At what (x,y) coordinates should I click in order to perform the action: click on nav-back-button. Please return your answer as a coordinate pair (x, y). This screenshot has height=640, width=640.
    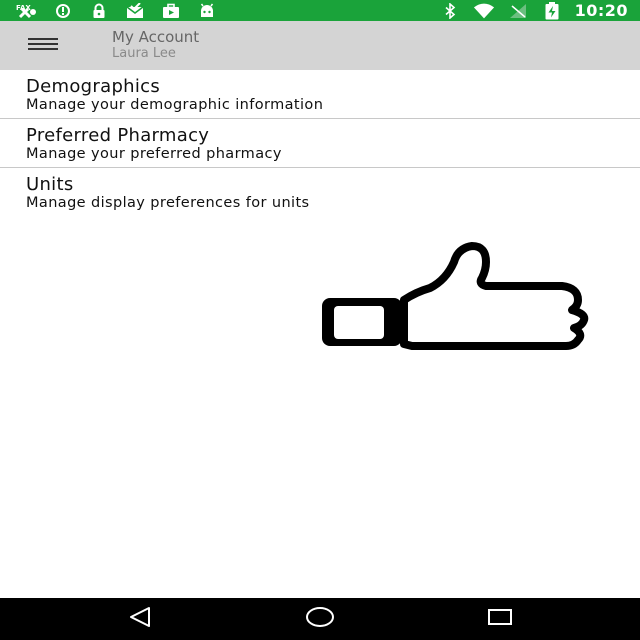
    Looking at the image, I should click on (140, 619).